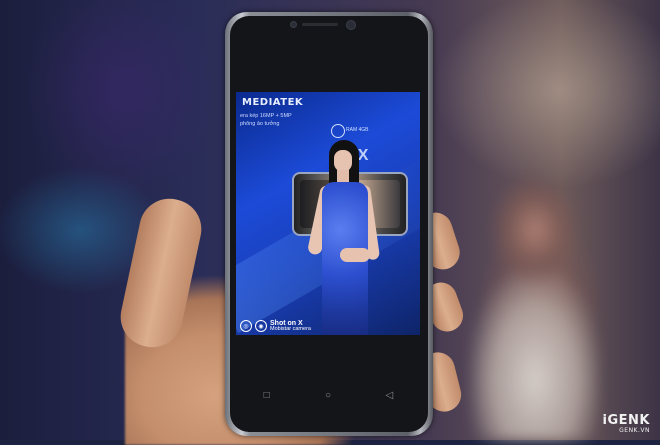  Describe the element at coordinates (344, 237) in the screenshot. I see `model-figure` at that location.